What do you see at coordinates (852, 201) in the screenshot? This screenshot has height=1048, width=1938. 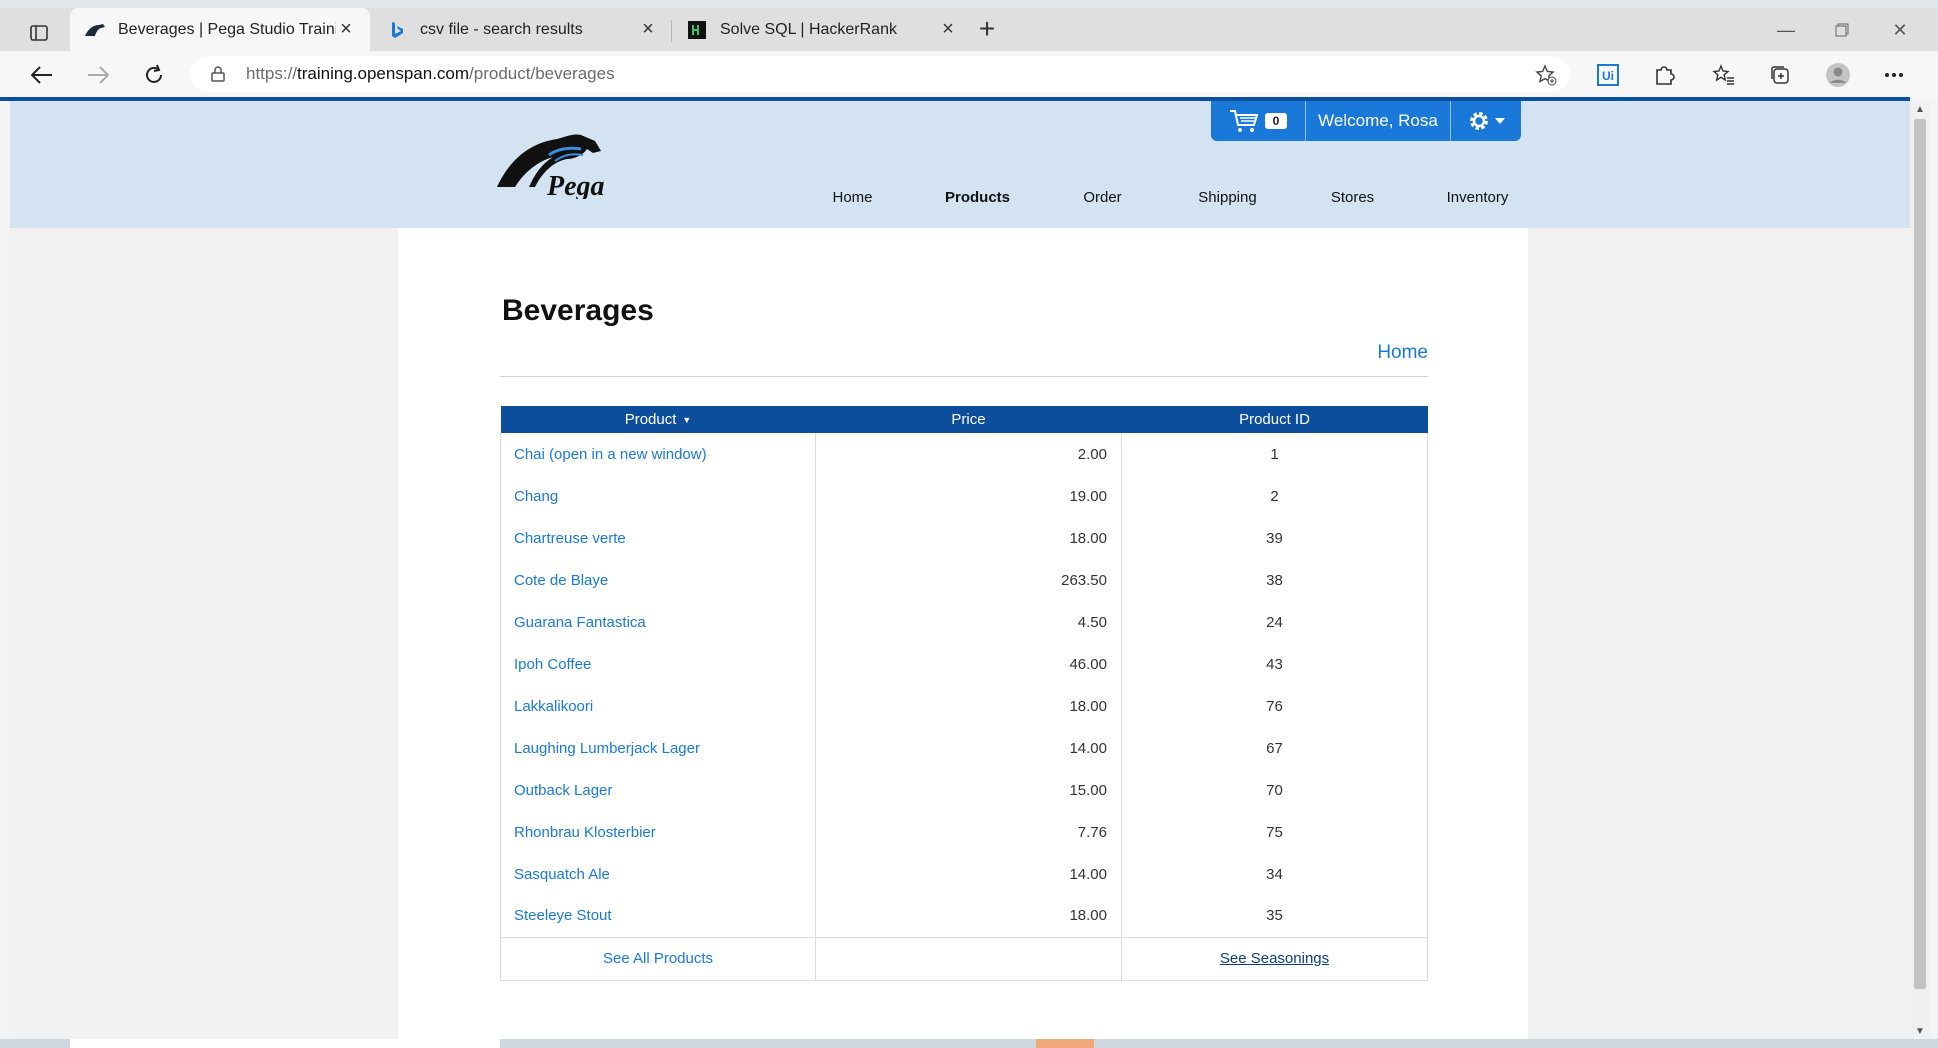 I see `nav-home: Home` at bounding box center [852, 201].